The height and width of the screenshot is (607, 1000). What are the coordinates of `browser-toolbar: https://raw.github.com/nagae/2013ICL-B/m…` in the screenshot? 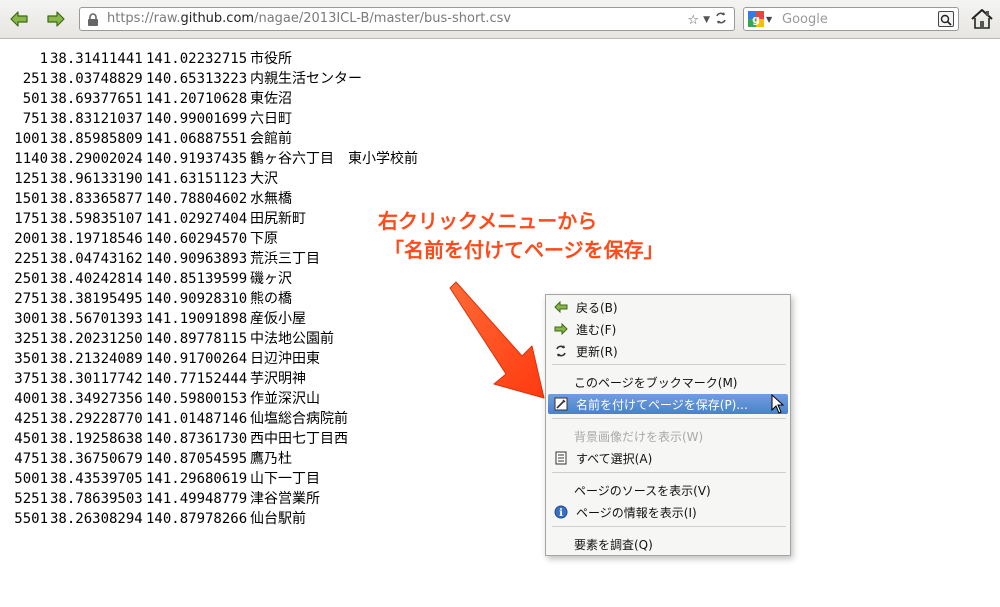 It's located at (500, 19).